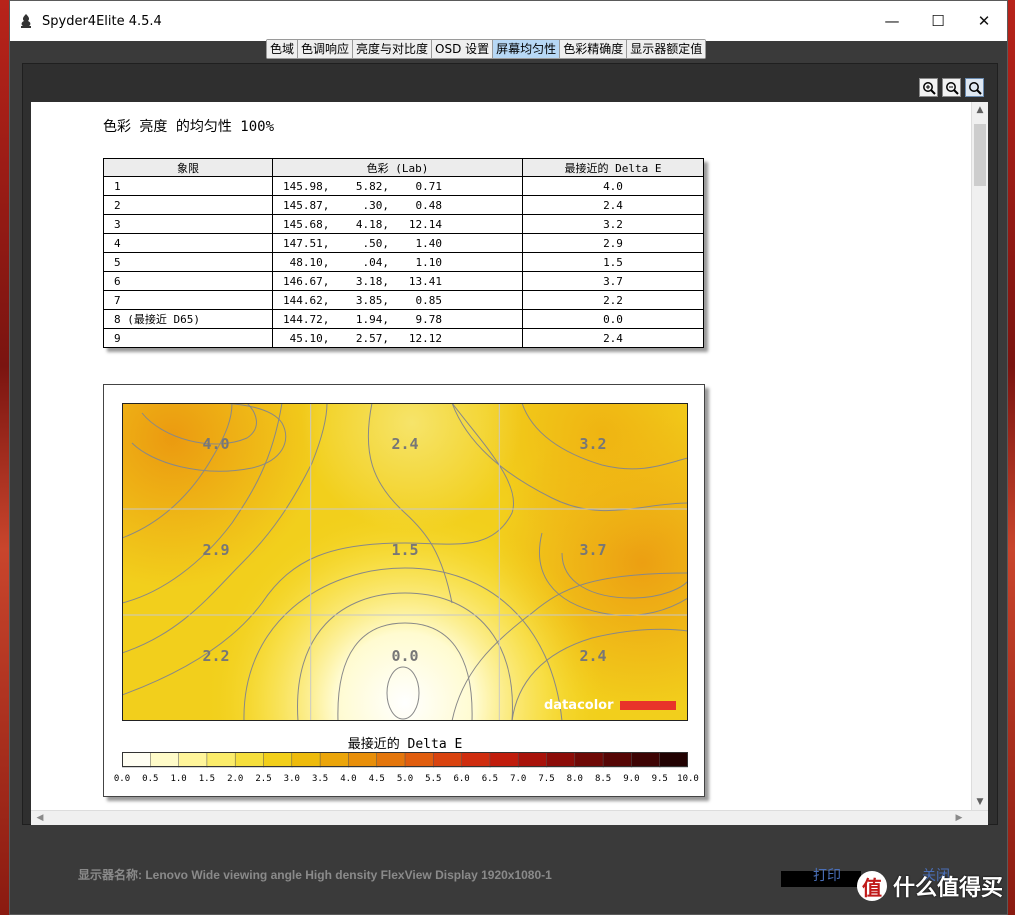 The image size is (1015, 915). I want to click on horizontal-scrollbar: ◀ ▶, so click(509, 817).